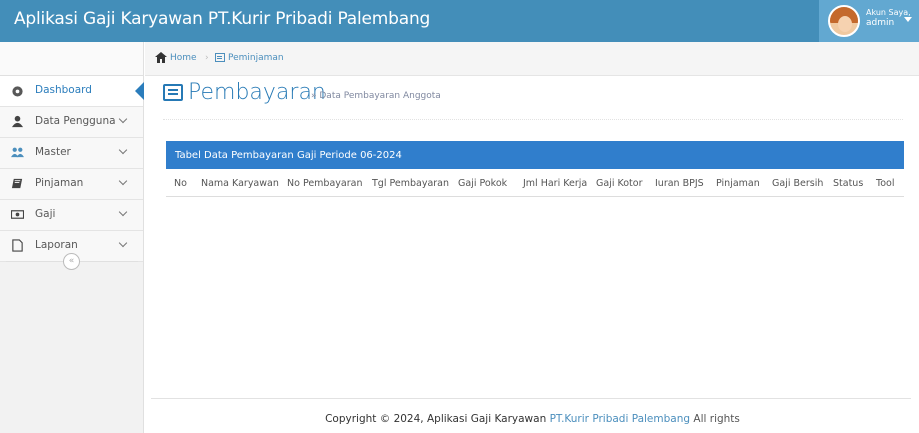 Image resolution: width=919 pixels, height=433 pixels. What do you see at coordinates (716, 419) in the screenshot?
I see `footer-rights: All rights` at bounding box center [716, 419].